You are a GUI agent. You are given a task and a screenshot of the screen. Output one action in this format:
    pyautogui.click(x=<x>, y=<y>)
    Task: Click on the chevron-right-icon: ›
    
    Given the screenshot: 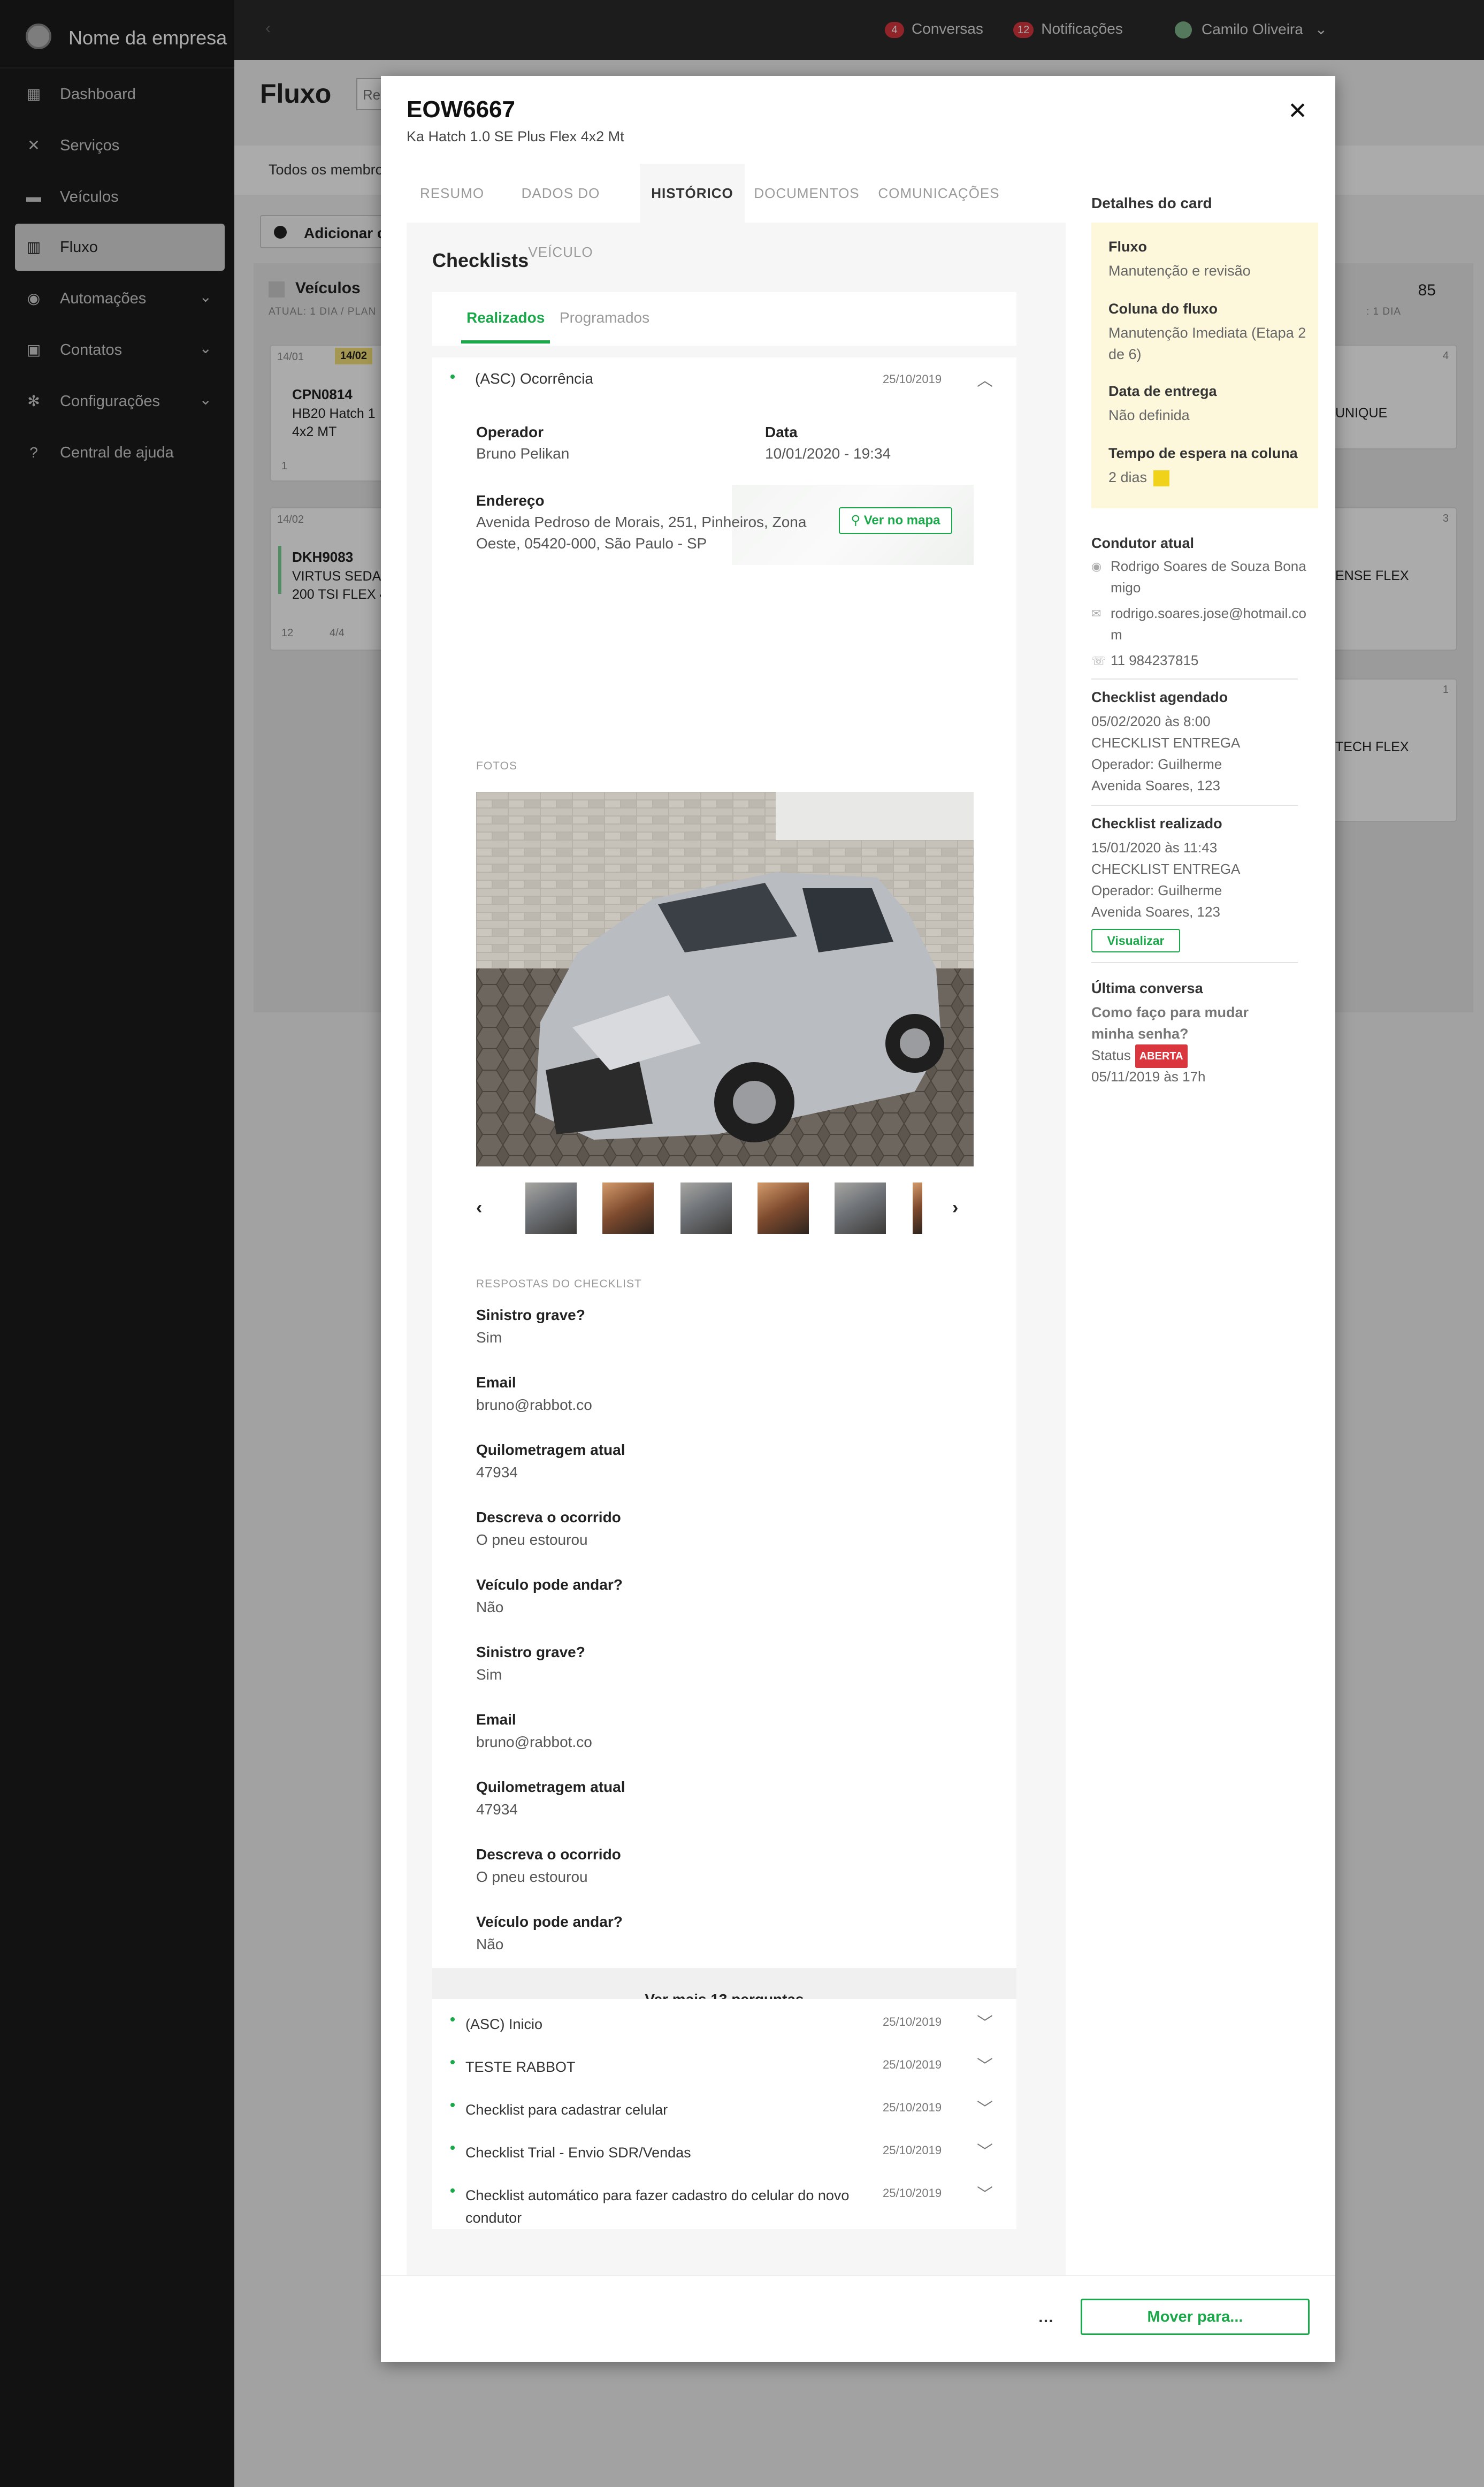 What is the action you would take?
    pyautogui.click(x=955, y=1207)
    